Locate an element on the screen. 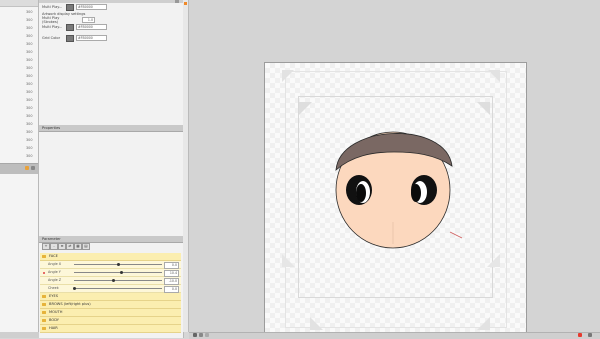 This screenshot has height=339, width=600. zoom-icon is located at coordinates (590, 335).